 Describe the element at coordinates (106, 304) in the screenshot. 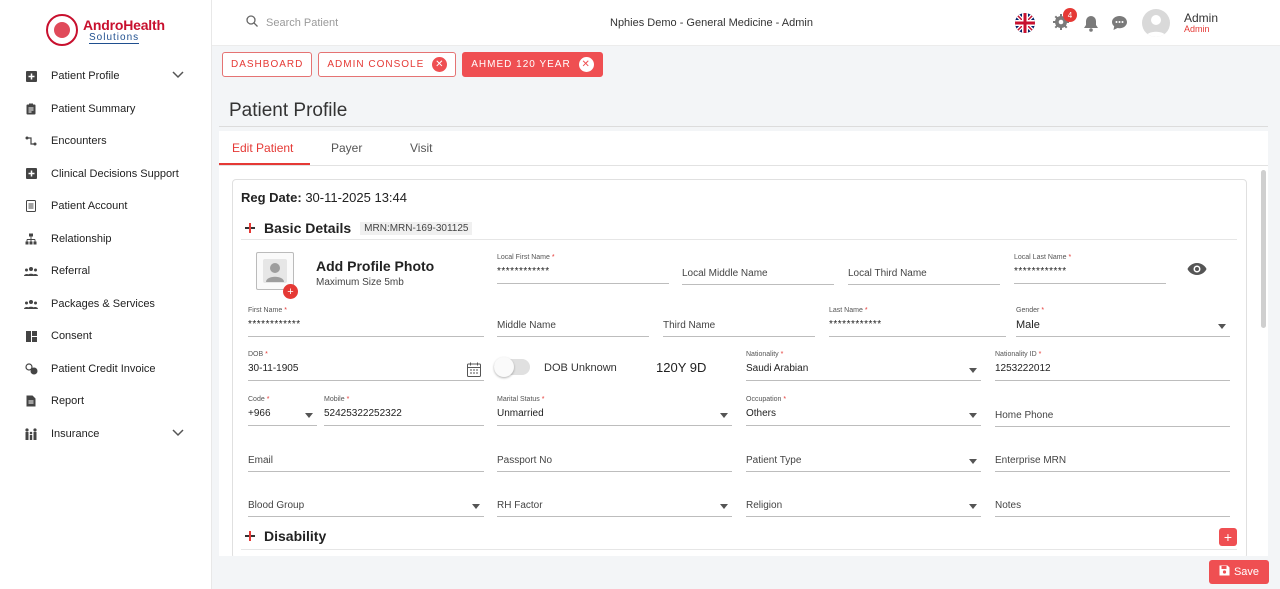

I see `sidebar-item-packages-services: Packages & Services` at that location.